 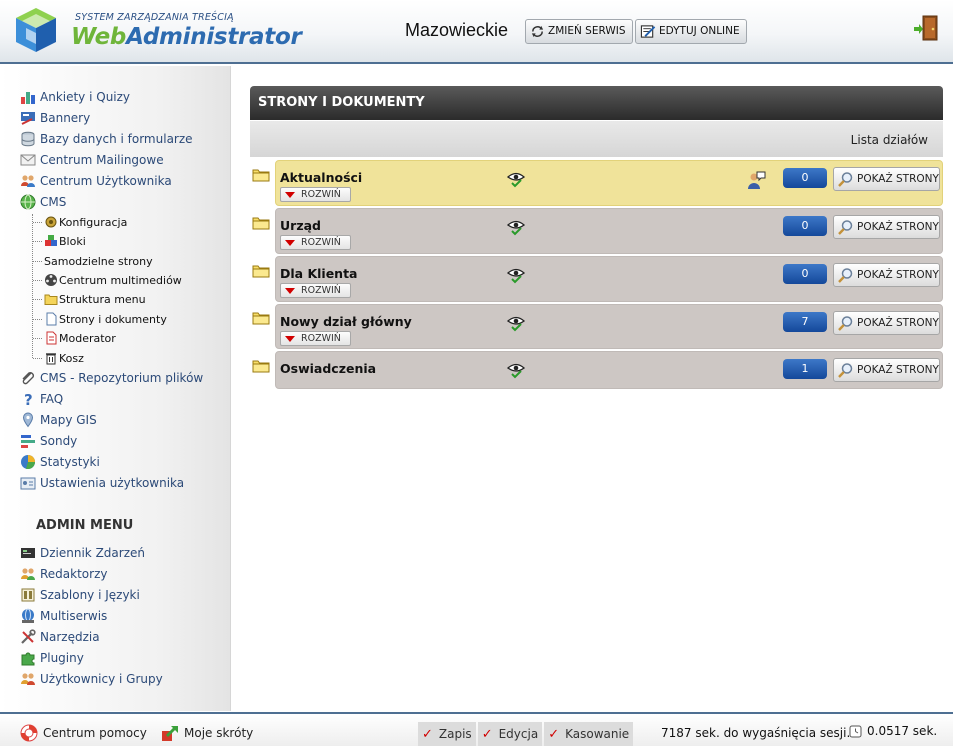 I want to click on sidebar-item-cms-file-repository: CMS - Repozytorium plików, so click(x=111, y=378).